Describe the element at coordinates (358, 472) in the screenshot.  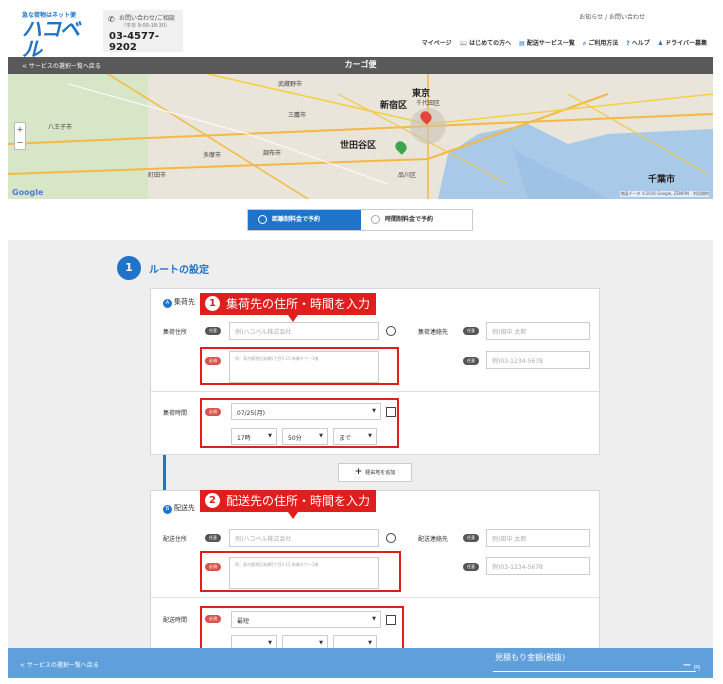
I see `plus-icon: +` at that location.